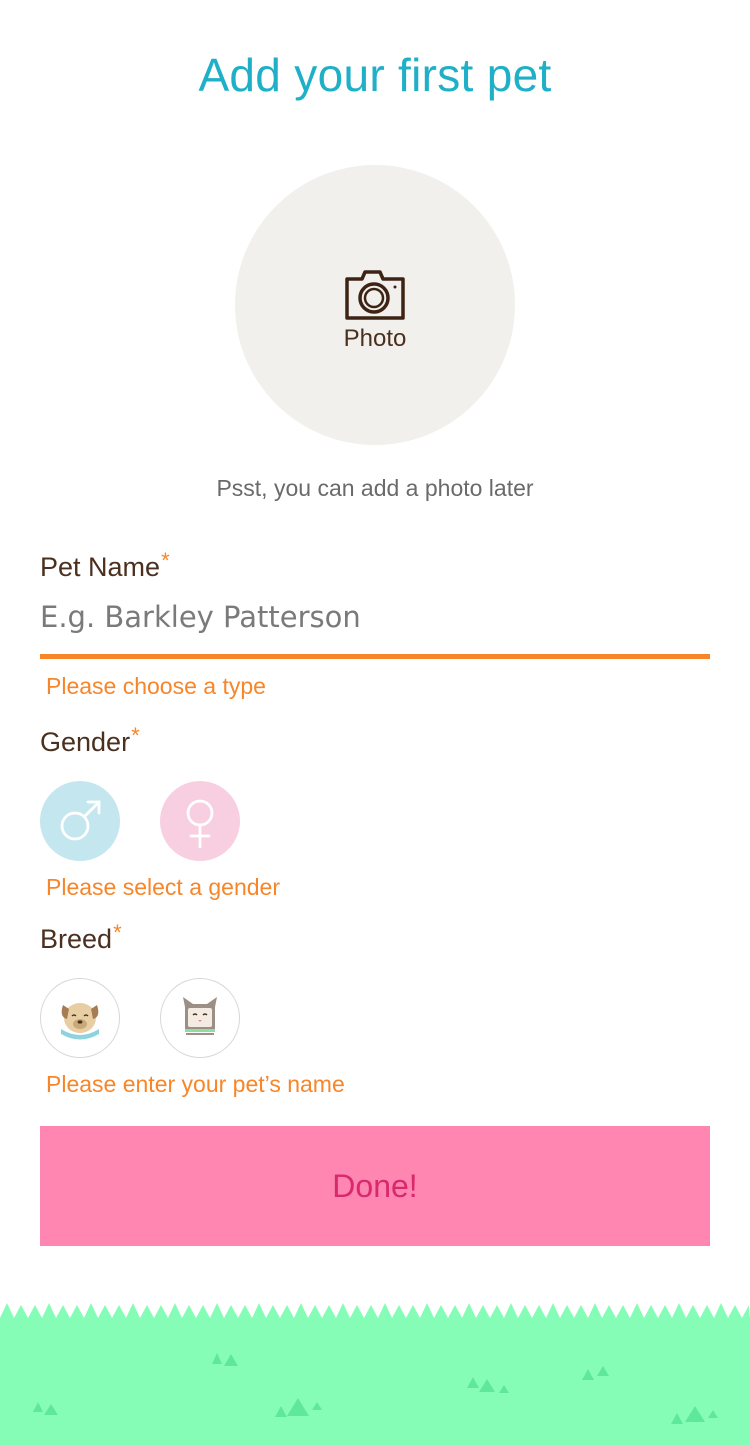  What do you see at coordinates (375, 75) in the screenshot?
I see `page-title: Add your first pet` at bounding box center [375, 75].